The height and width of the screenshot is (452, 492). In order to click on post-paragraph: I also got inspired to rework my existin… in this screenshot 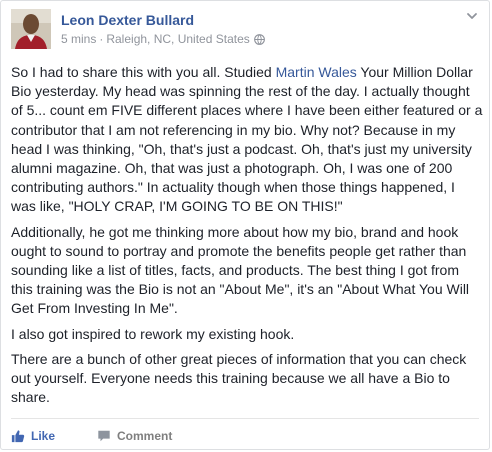, I will do `click(153, 333)`.